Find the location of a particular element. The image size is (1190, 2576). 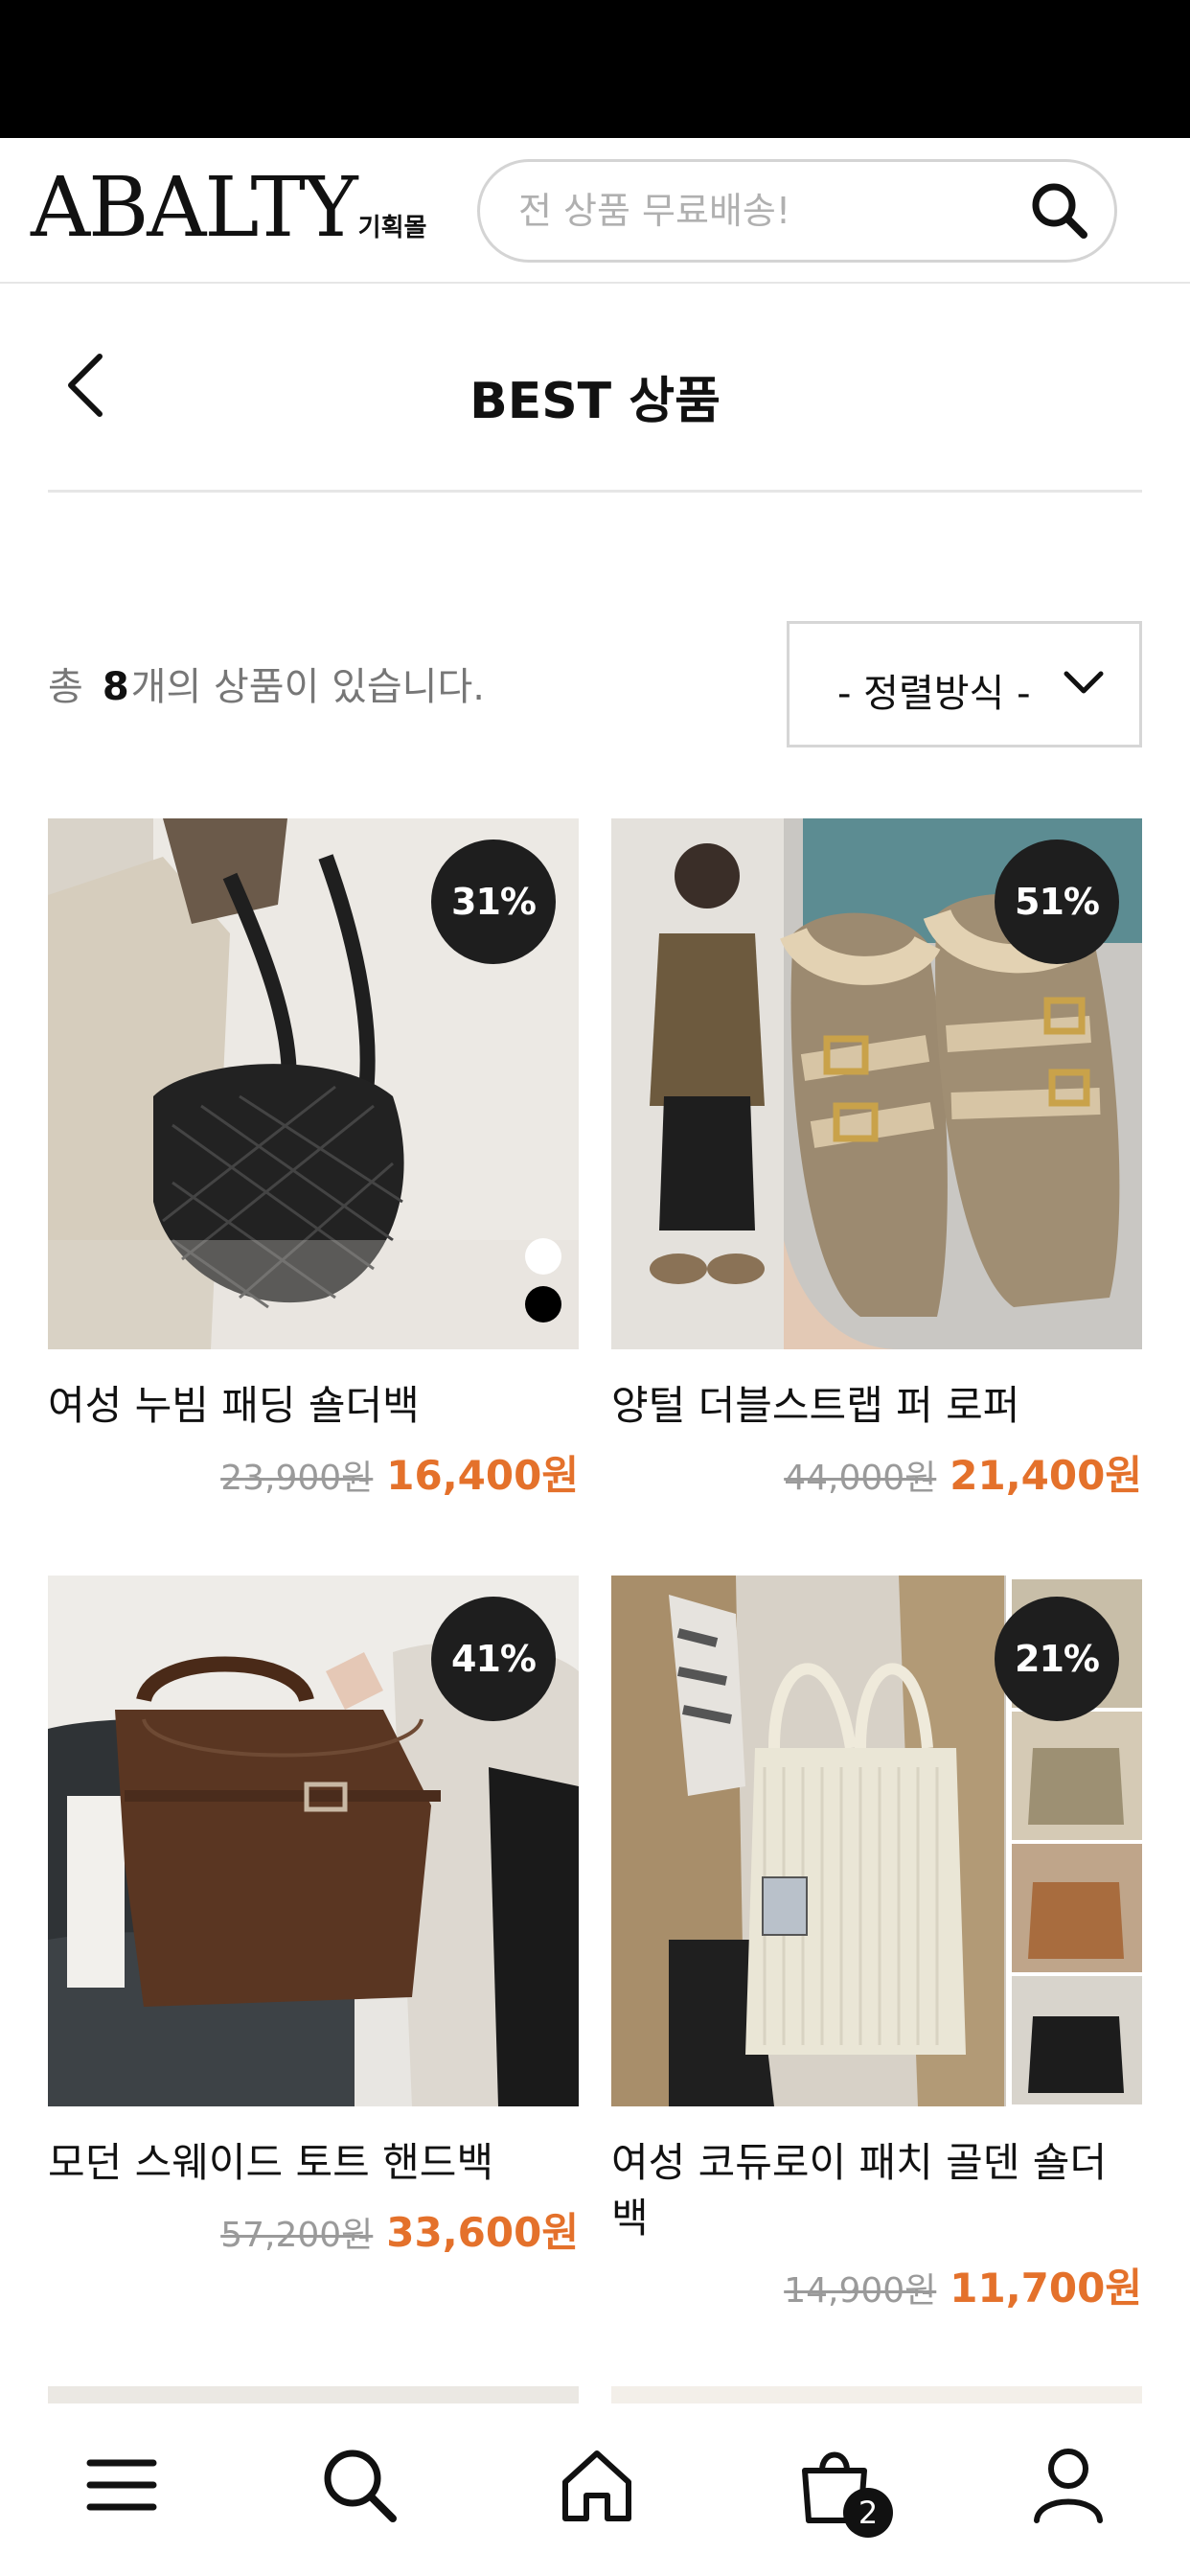

product-image: 51% is located at coordinates (876, 1084).